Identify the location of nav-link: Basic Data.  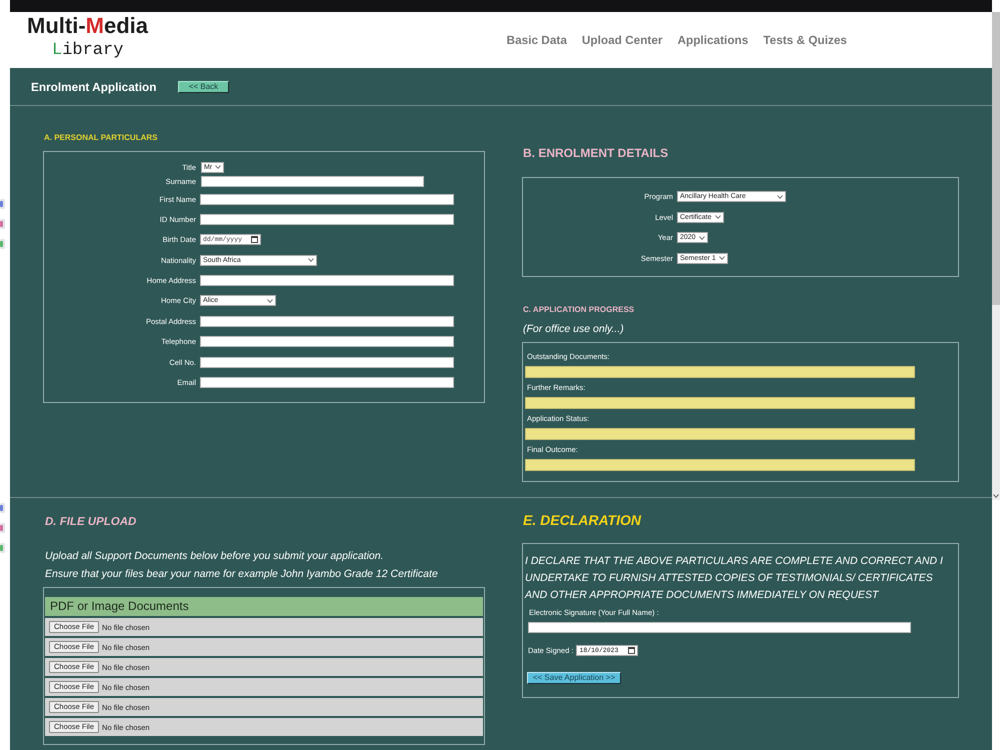
(536, 40).